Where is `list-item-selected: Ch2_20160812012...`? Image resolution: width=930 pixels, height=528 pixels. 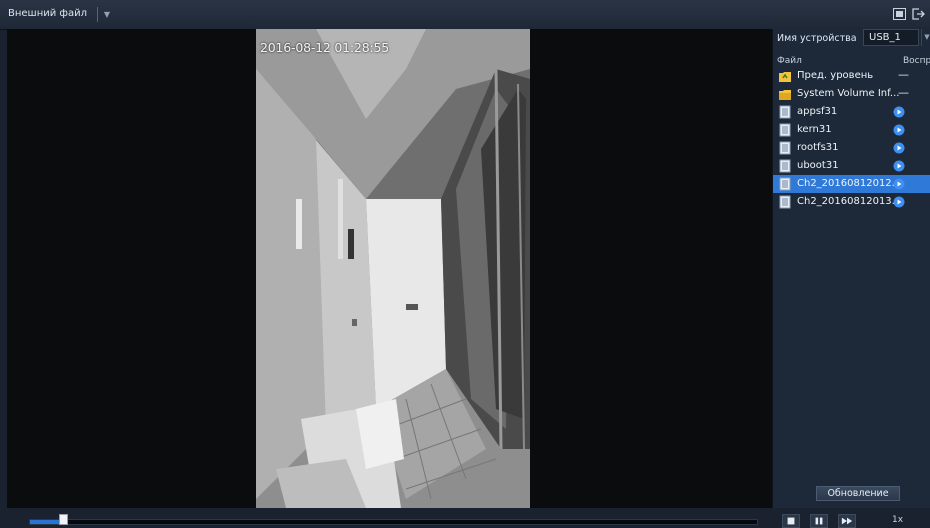 list-item-selected: Ch2_20160812012... is located at coordinates (851, 184).